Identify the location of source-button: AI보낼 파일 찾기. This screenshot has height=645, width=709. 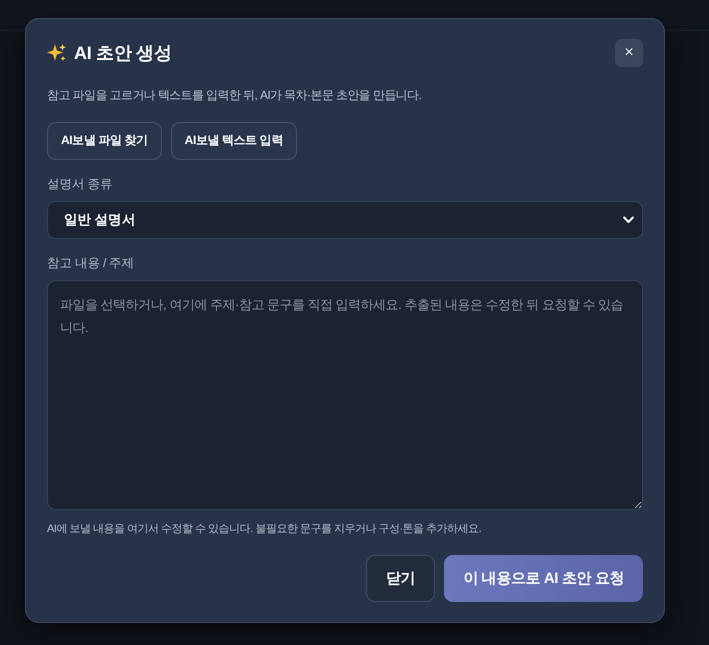
(104, 141).